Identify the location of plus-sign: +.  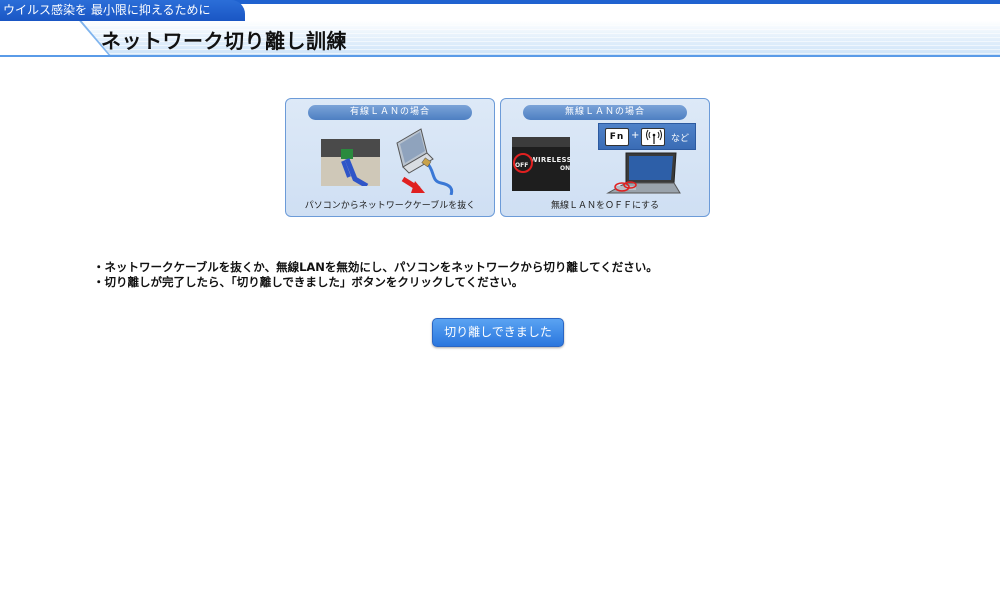
(635, 135).